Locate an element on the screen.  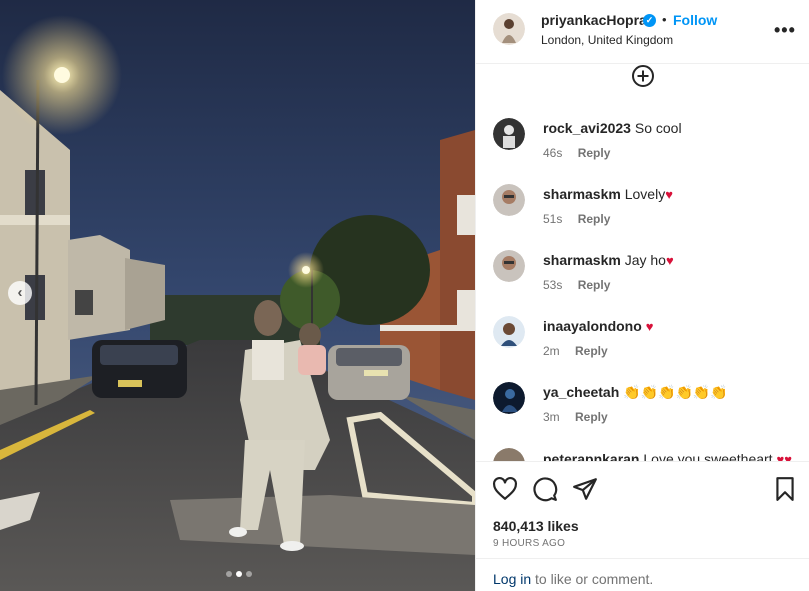
plus-circle-icon is located at coordinates (643, 76).